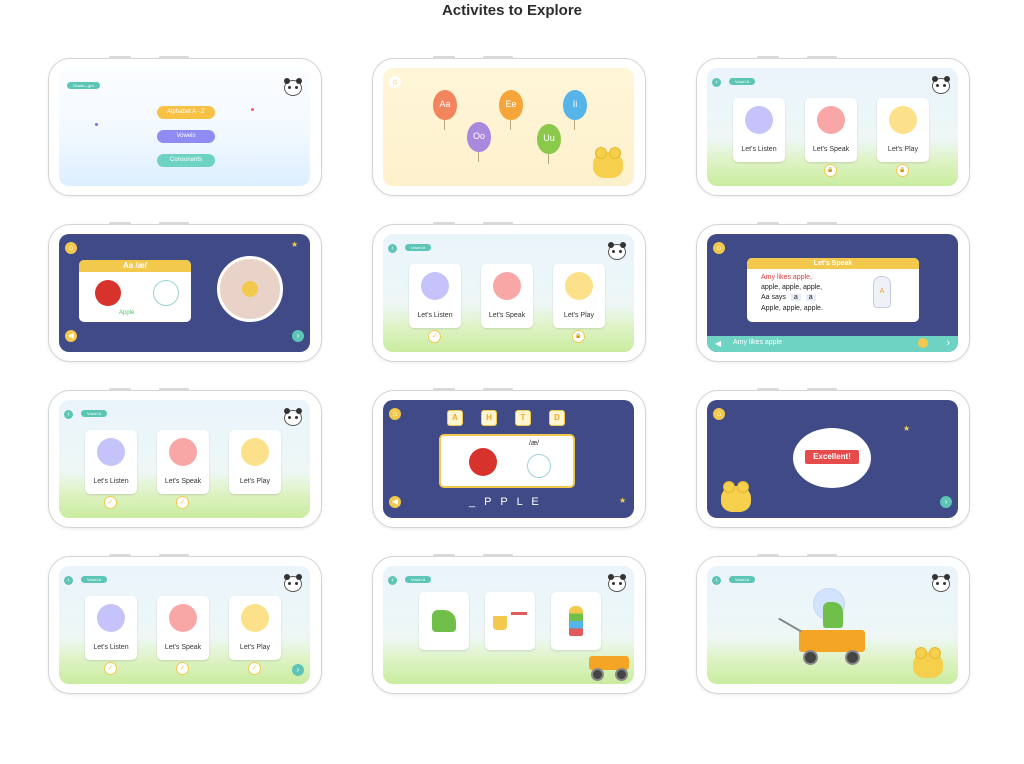 The width and height of the screenshot is (1024, 764). Describe the element at coordinates (508, 459) in the screenshot. I see `spelling-screen: ⌂ A H T D /æ/ _ P P L E ◀ ★` at that location.